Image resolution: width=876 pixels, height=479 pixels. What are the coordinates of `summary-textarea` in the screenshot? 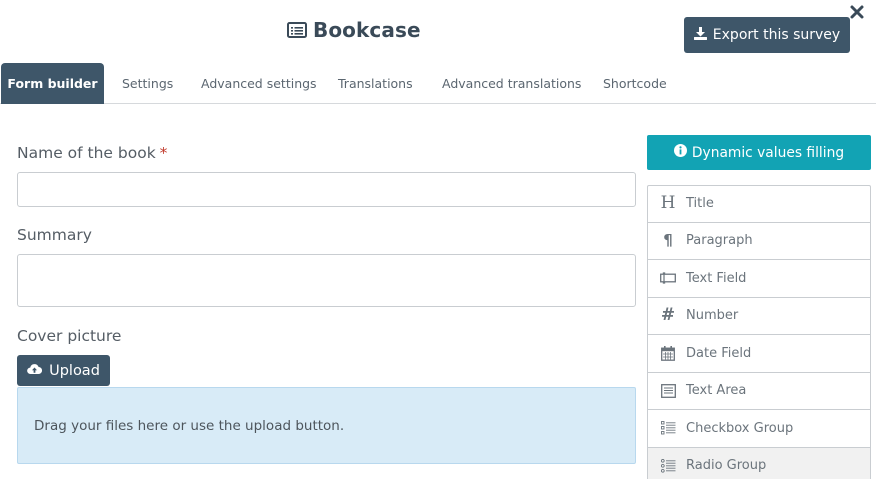 It's located at (326, 280).